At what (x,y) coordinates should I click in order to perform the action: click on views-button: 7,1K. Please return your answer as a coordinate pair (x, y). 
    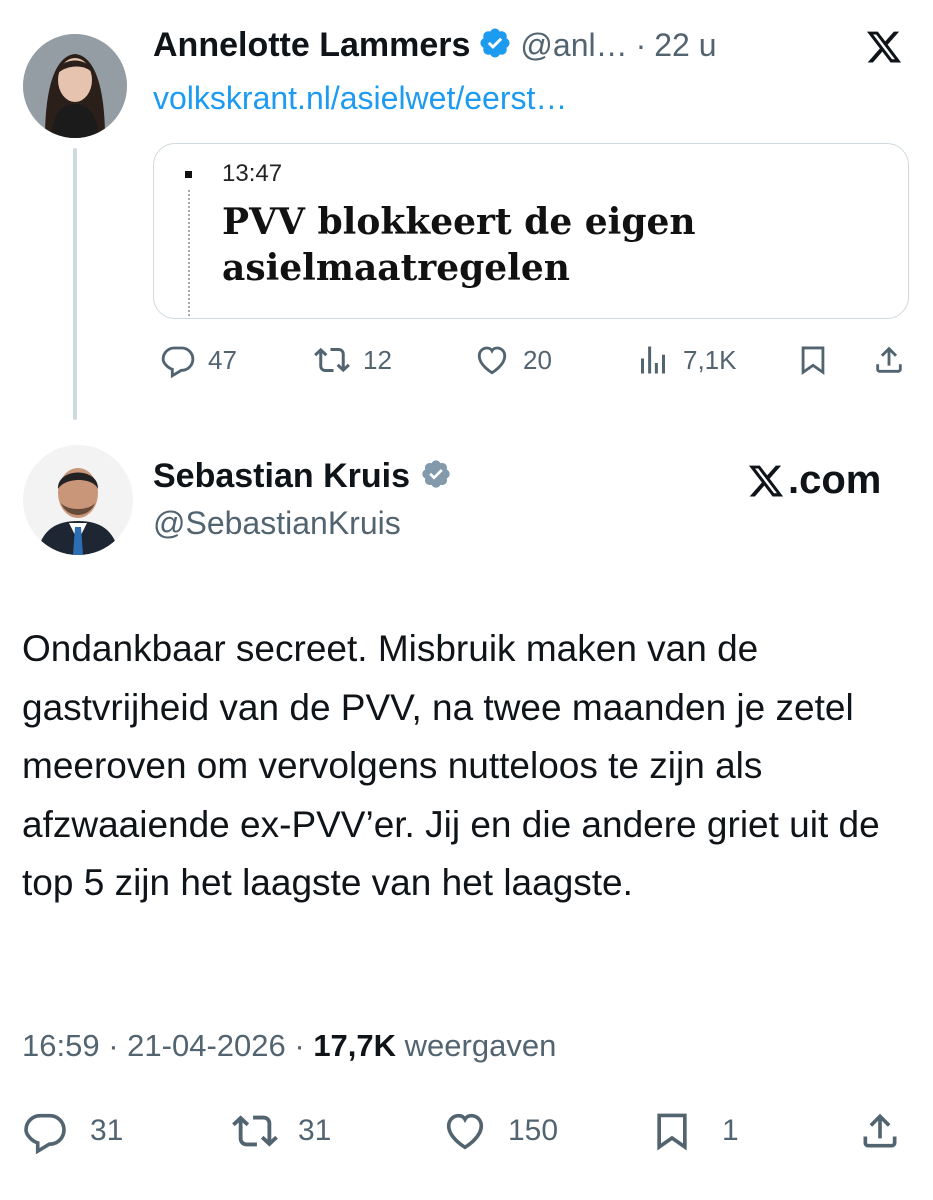
    Looking at the image, I should click on (686, 360).